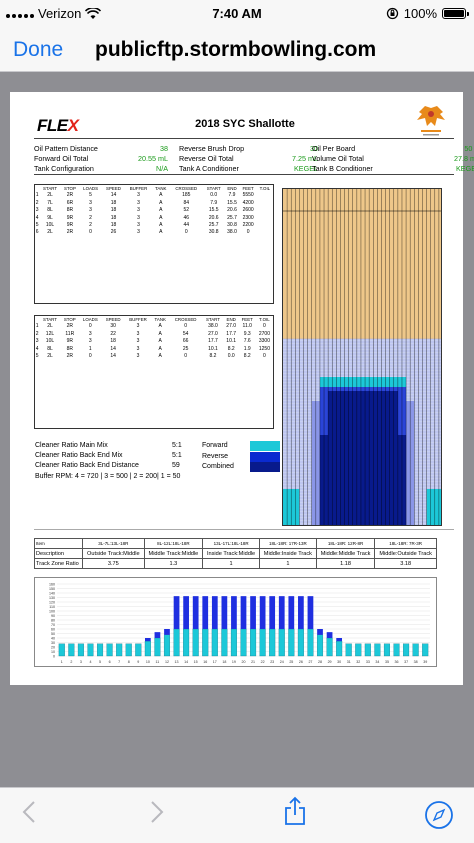 This screenshot has height=843, width=474. I want to click on legend-label: Reverse, so click(215, 456).